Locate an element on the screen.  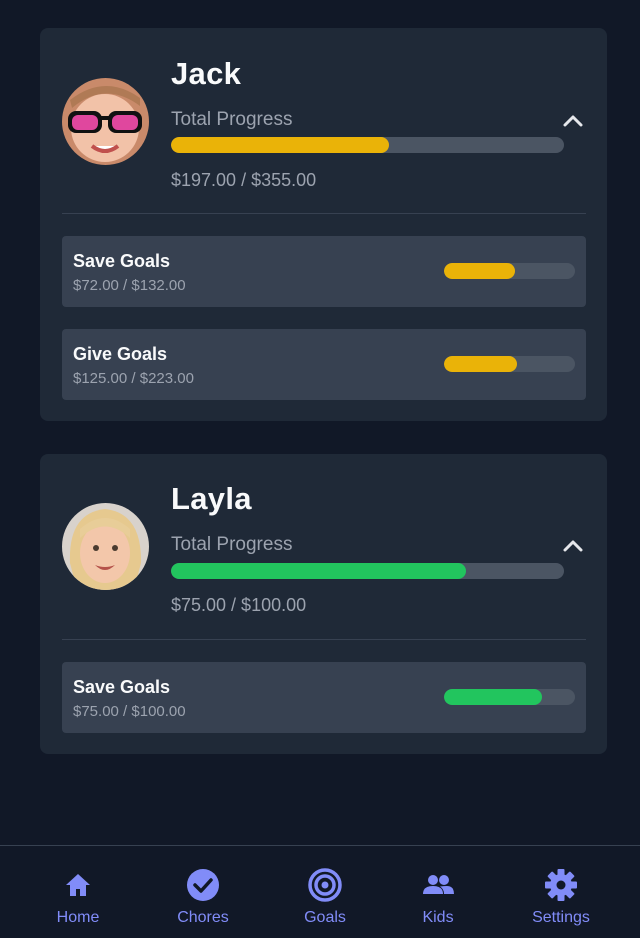
nav-chores: Chores is located at coordinates (203, 892).